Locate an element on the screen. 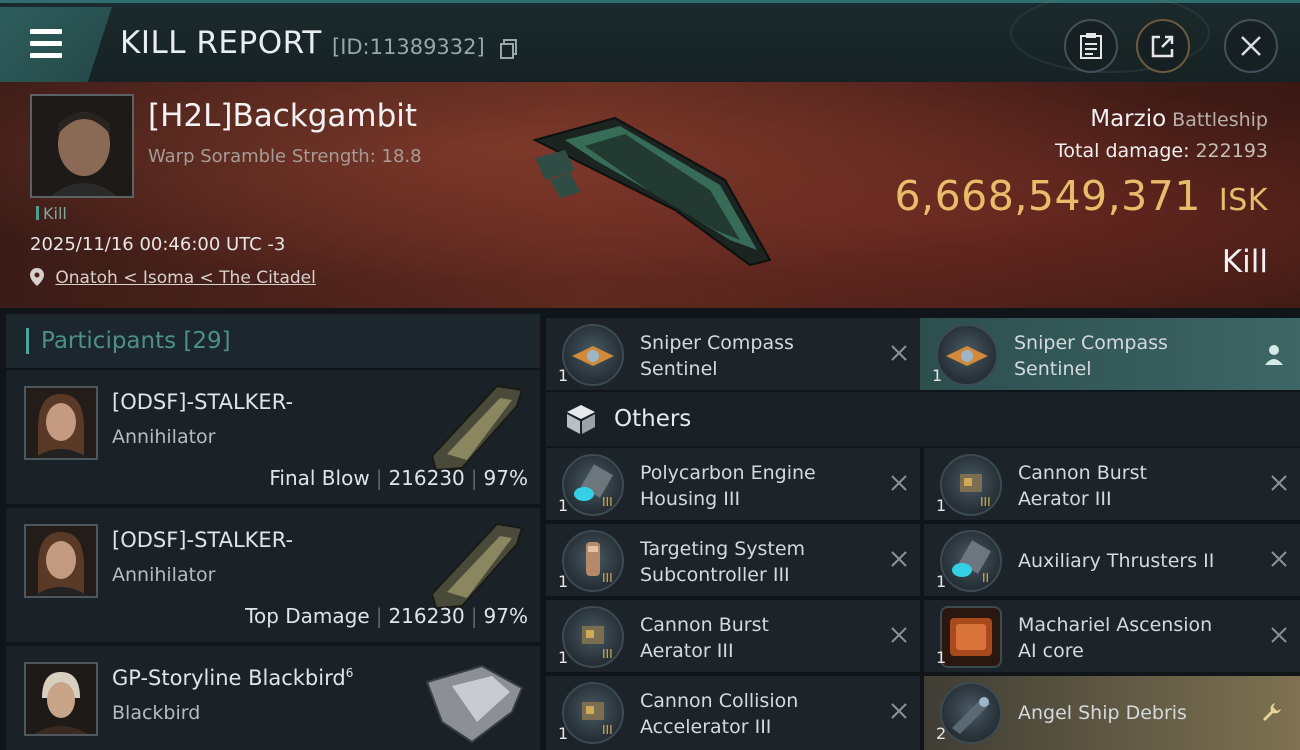 This screenshot has height=750, width=1300. item-machariel-ascension-core: 1 Machariel Ascension AI core is located at coordinates (1112, 636).